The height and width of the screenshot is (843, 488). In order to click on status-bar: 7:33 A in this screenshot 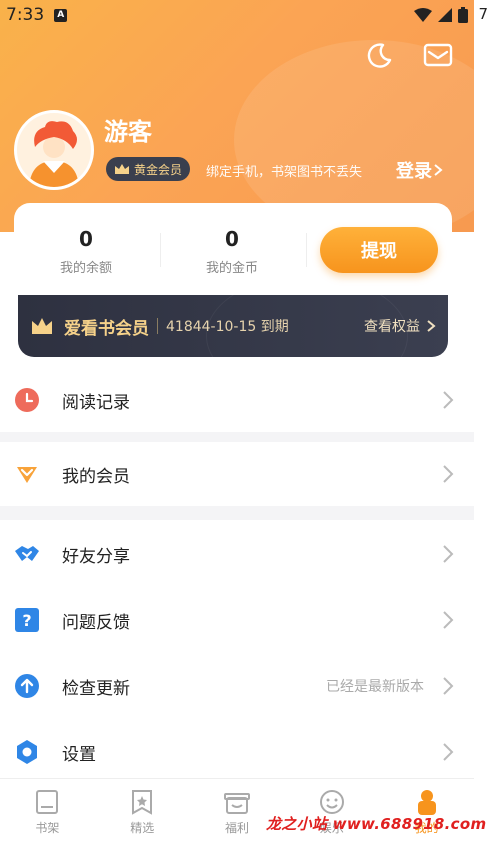, I will do `click(237, 15)`.